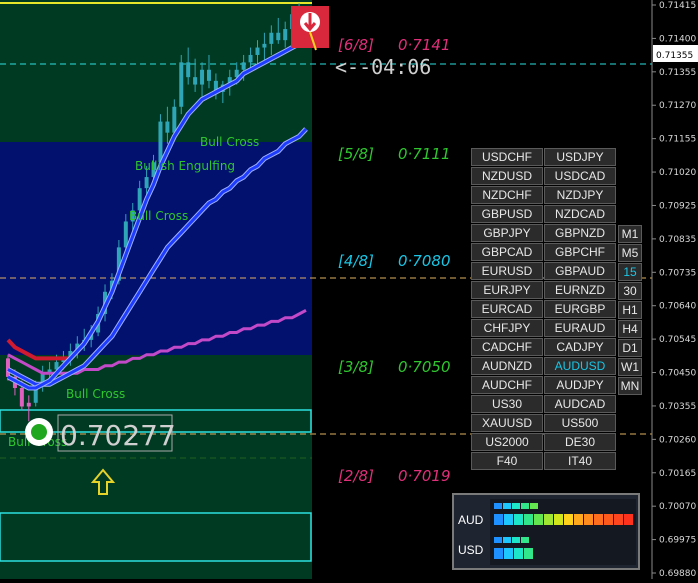  What do you see at coordinates (580, 195) in the screenshot?
I see `symbol-button-nzdjpy: NZDJPY` at bounding box center [580, 195].